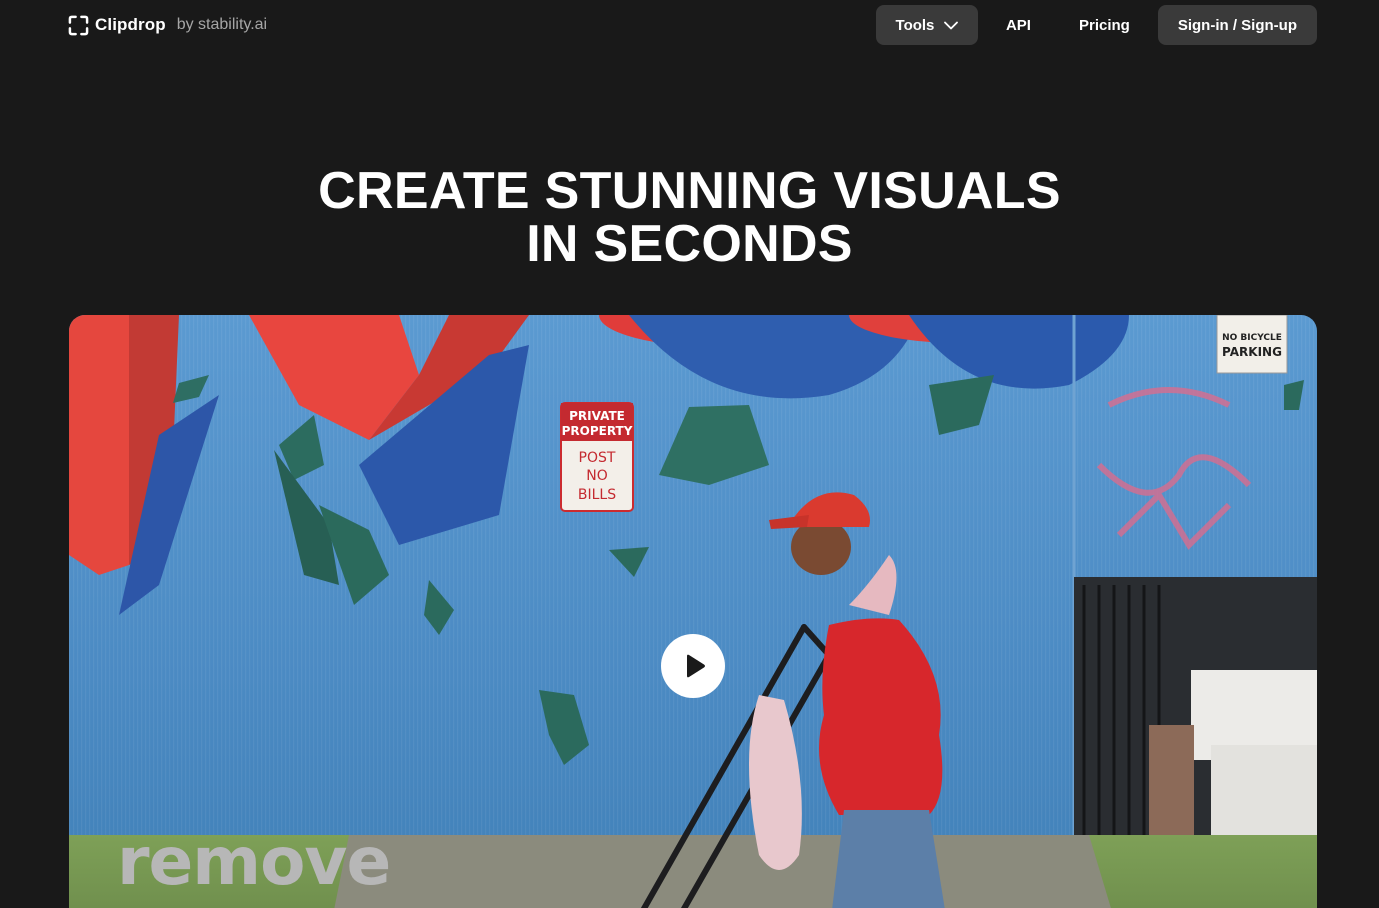  What do you see at coordinates (1237, 25) in the screenshot?
I see `sign-in-button: Sign-in / Sign-up` at bounding box center [1237, 25].